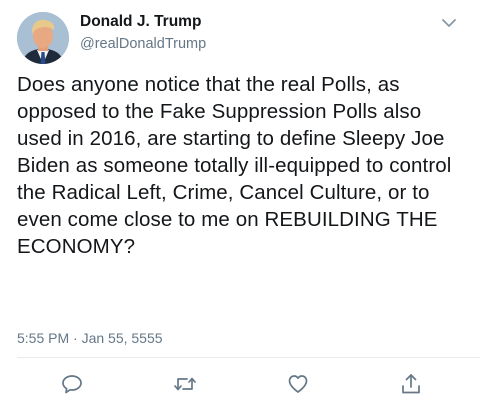 The height and width of the screenshot is (410, 480). Describe the element at coordinates (140, 22) in the screenshot. I see `author-name: Donald J. Trump` at that location.